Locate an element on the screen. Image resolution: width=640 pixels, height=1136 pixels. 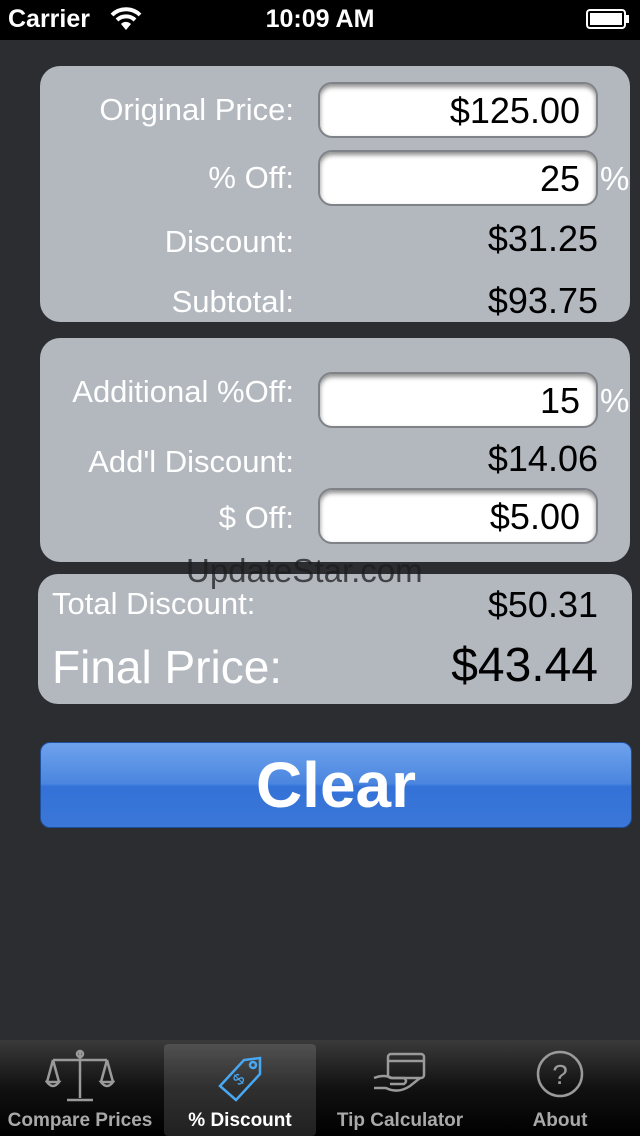
clear-button: Clear is located at coordinates (336, 785).